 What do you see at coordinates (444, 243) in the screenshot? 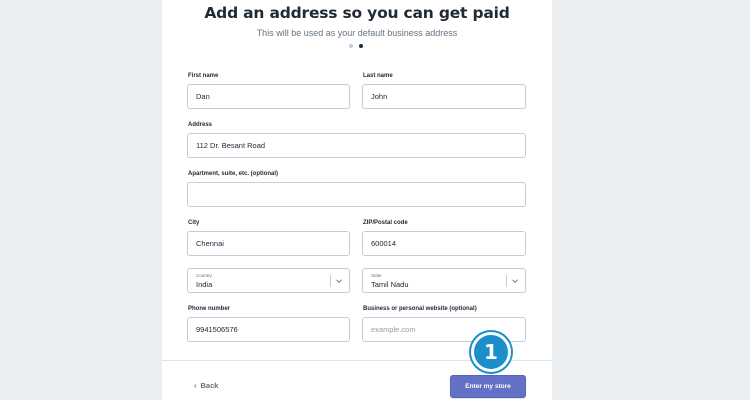
I see `zip-field` at bounding box center [444, 243].